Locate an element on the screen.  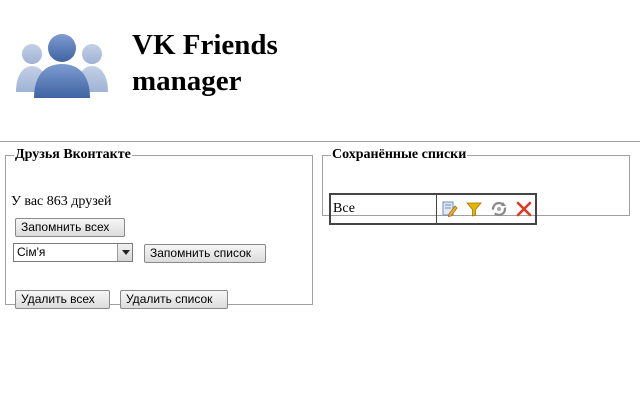
saved-lists-table: Все is located at coordinates (433, 209).